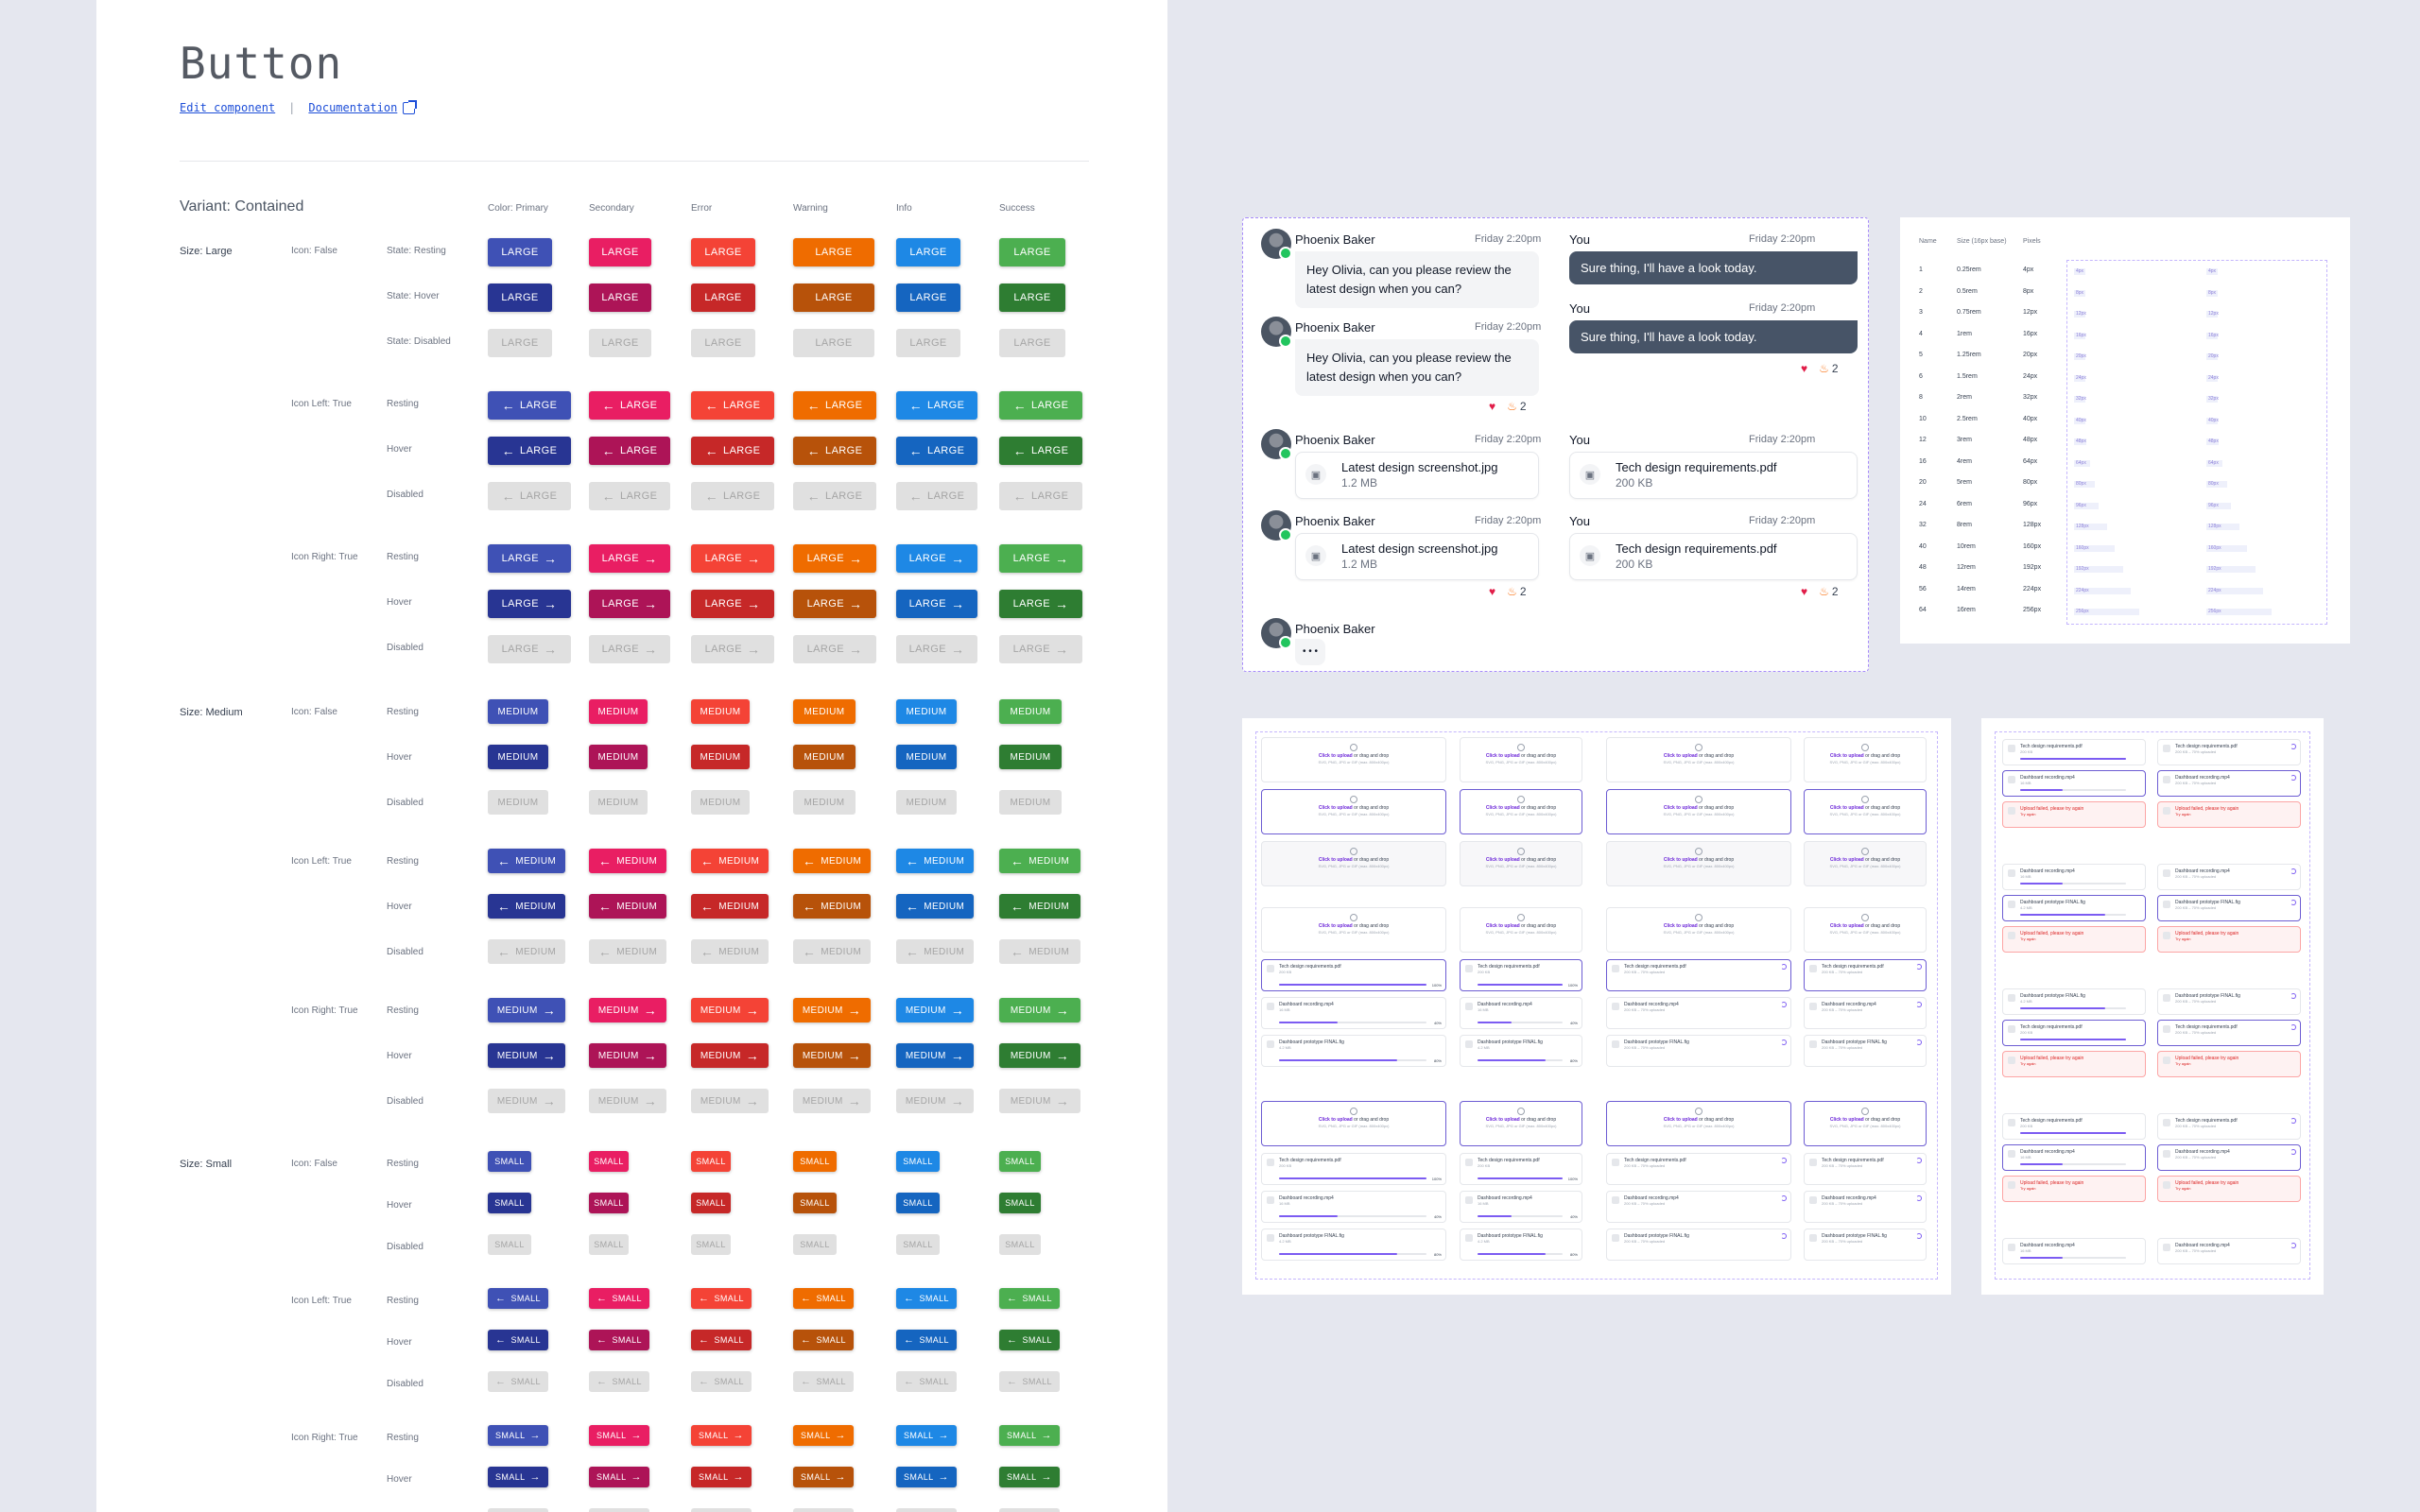 The image size is (2420, 1512). Describe the element at coordinates (824, 1340) in the screenshot. I see `button-warning: ← SMALL` at that location.